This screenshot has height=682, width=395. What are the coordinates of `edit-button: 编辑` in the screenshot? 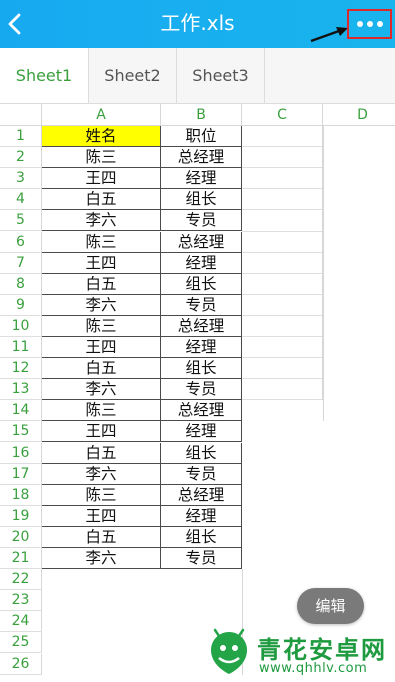 It's located at (330, 606).